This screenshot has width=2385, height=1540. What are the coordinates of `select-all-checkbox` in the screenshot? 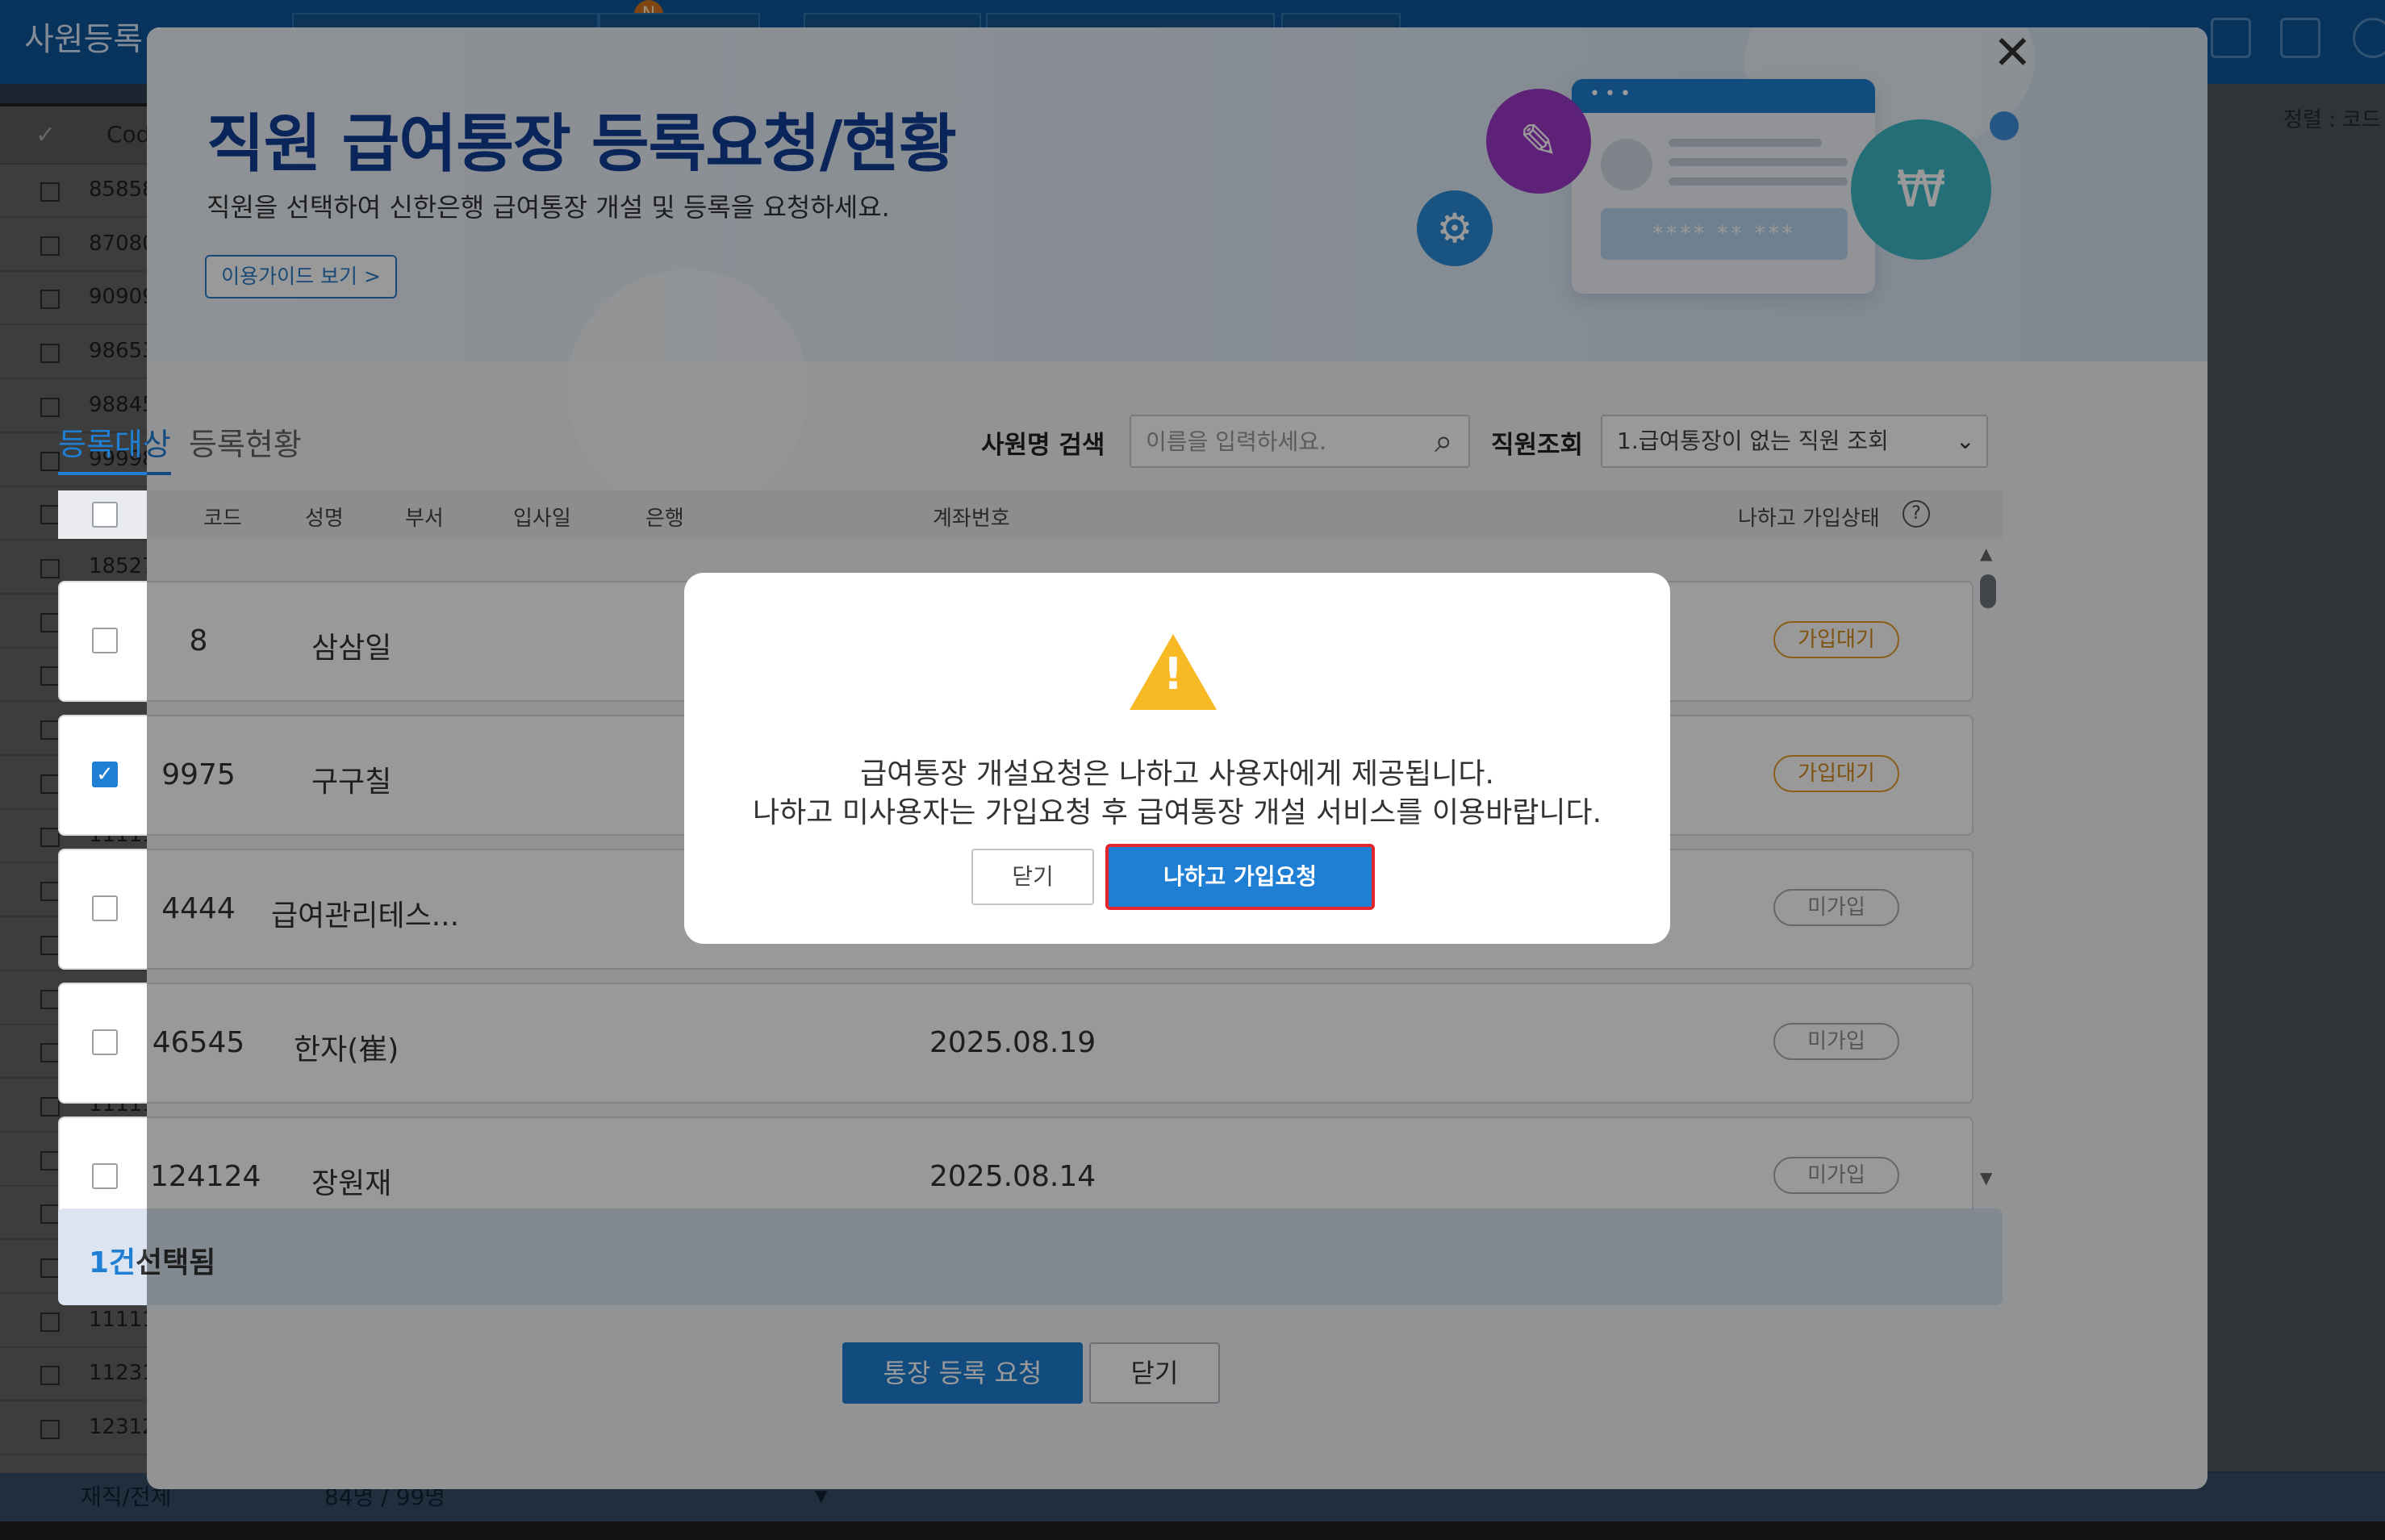 It's located at (105, 515).